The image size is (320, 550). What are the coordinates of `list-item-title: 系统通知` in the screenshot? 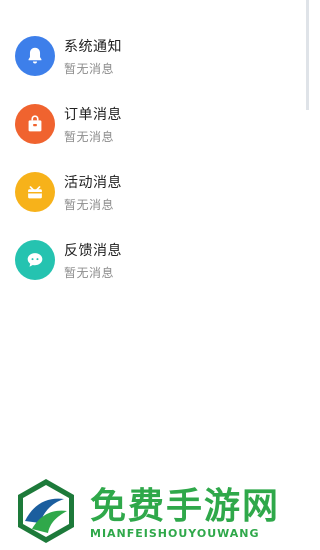 It's located at (93, 47).